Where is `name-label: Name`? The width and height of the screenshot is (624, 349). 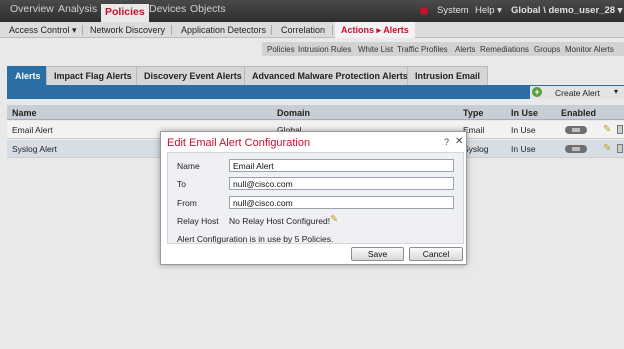 name-label: Name is located at coordinates (188, 166).